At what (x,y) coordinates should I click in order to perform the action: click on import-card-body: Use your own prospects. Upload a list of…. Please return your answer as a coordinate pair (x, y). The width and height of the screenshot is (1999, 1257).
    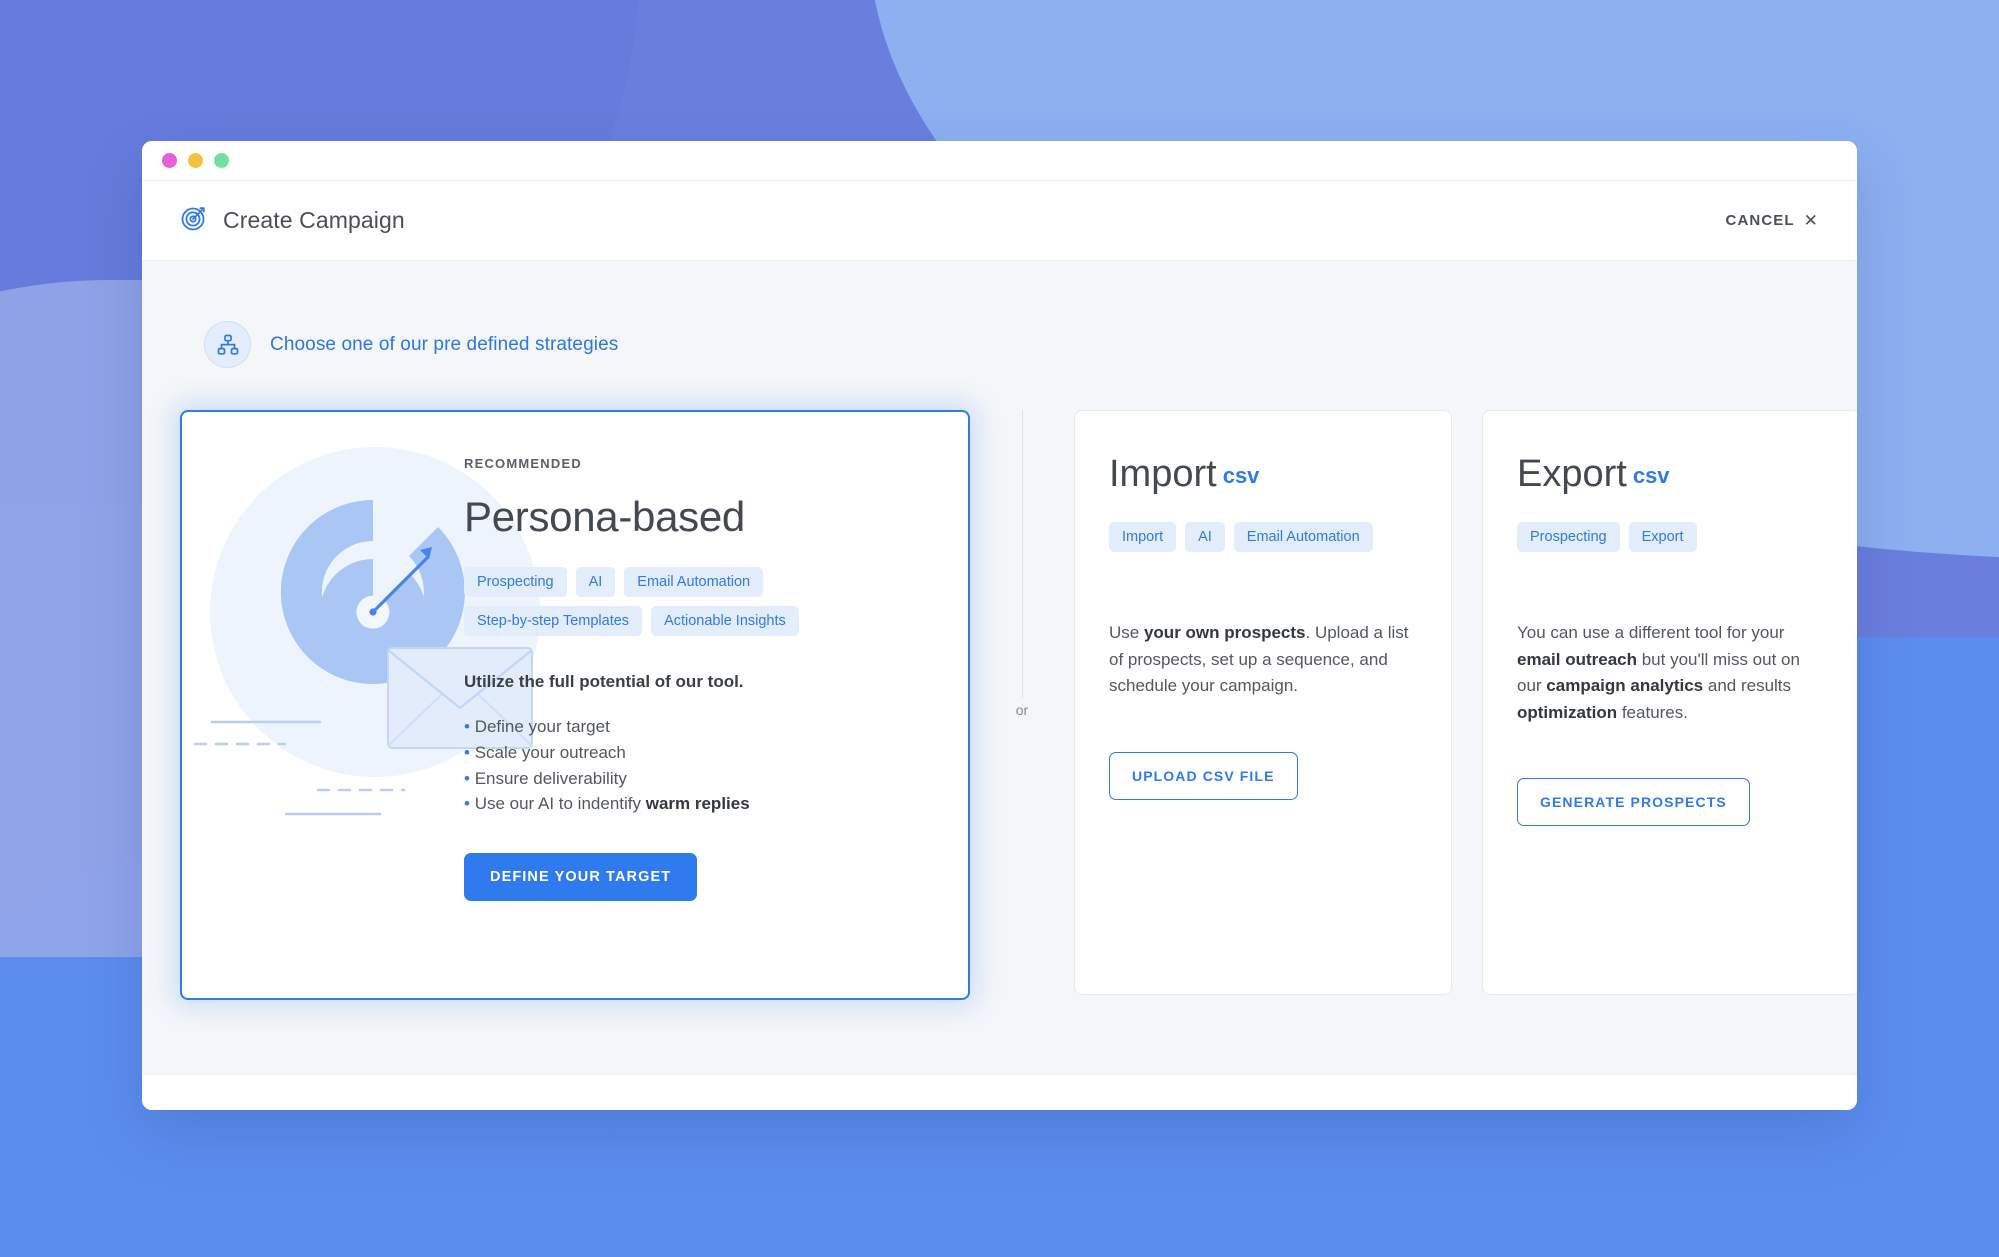
    Looking at the image, I should click on (1263, 660).